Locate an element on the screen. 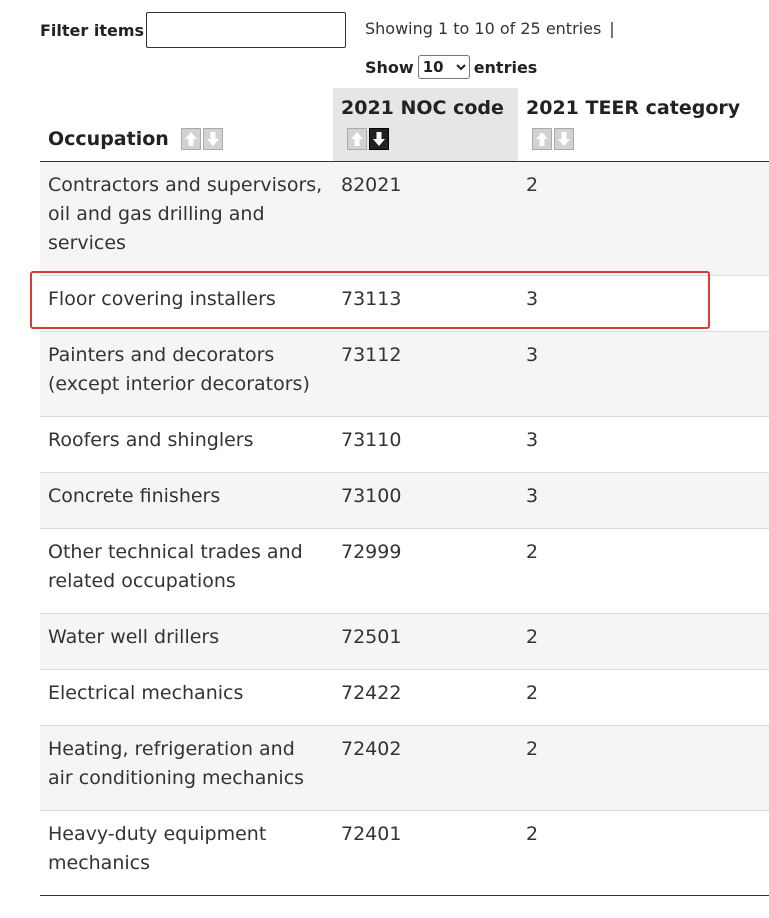  table-row: Electrical mechanics 72422 2 is located at coordinates (404, 697).